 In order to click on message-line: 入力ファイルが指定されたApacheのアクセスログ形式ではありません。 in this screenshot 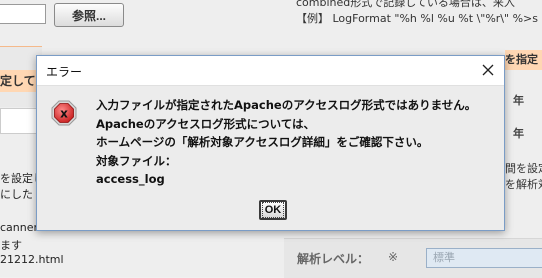, I will do `click(286, 105)`.